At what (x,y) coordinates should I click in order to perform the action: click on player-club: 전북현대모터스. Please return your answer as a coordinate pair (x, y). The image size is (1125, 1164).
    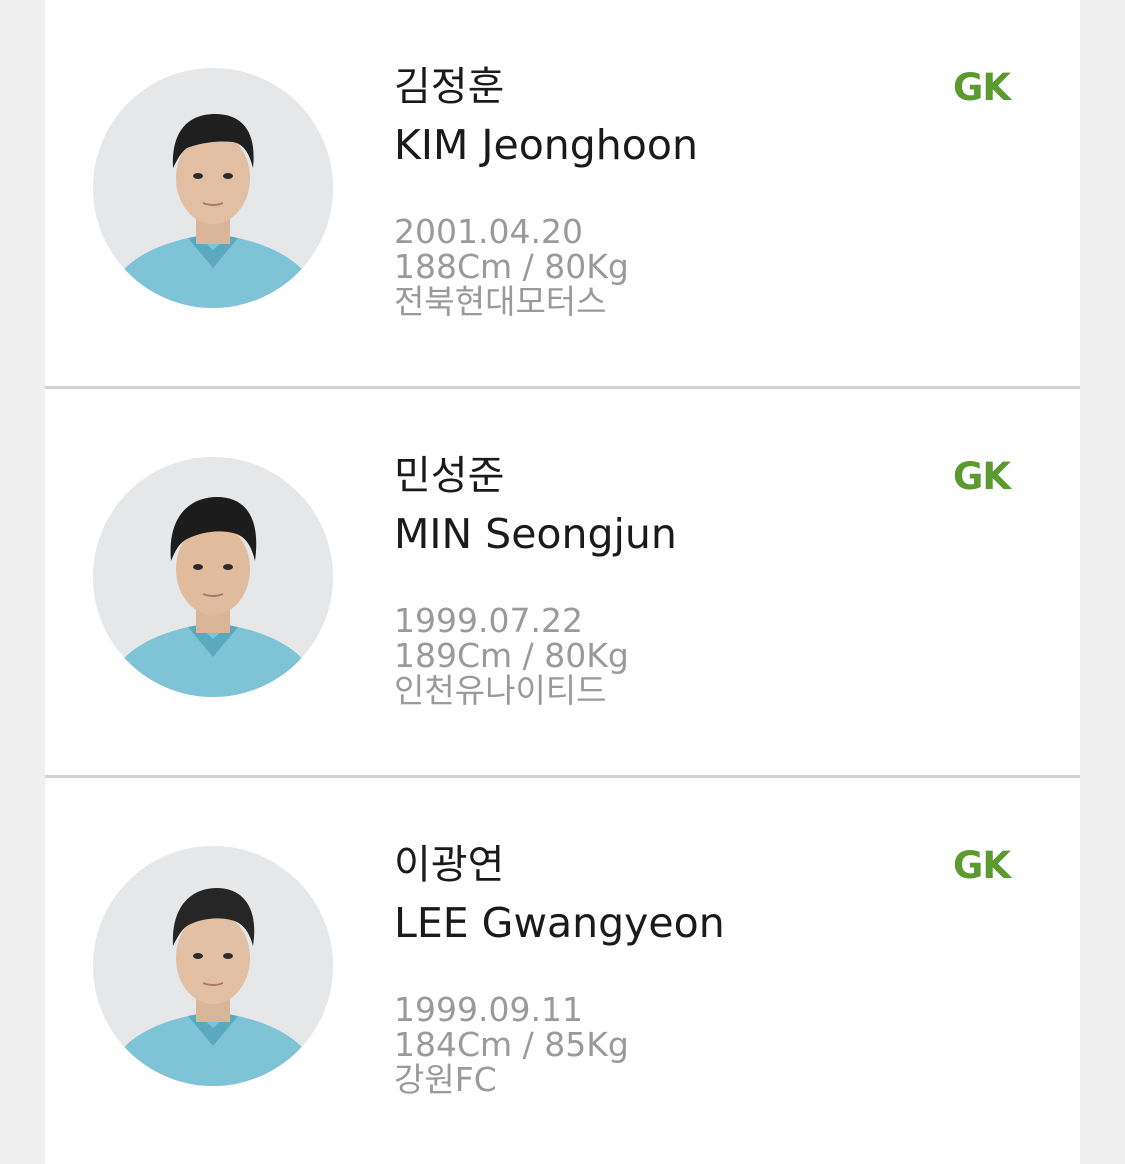
    Looking at the image, I should click on (500, 301).